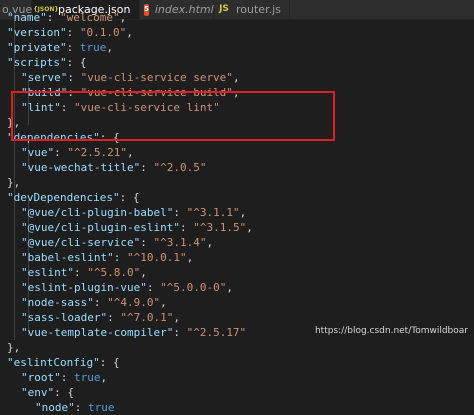 This screenshot has height=415, width=474. I want to click on json-key: "dependencies", so click(53, 137).